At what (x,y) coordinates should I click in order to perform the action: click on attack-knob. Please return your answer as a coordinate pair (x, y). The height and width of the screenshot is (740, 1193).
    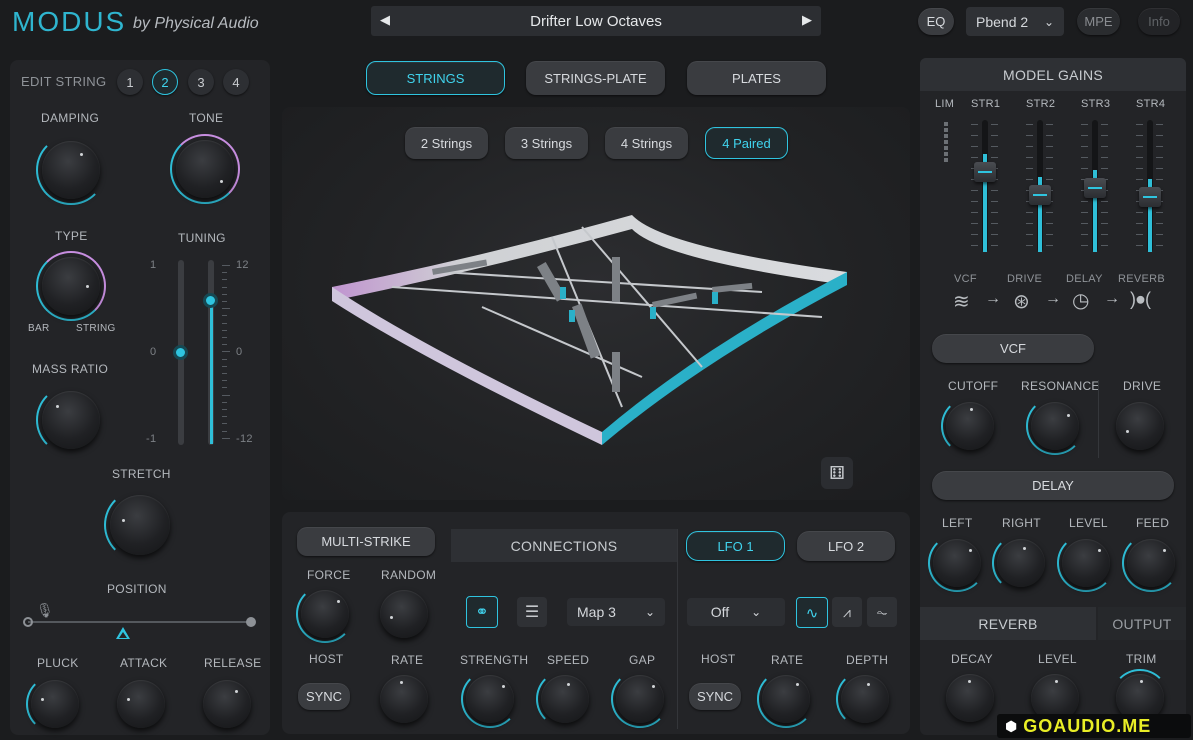
    Looking at the image, I should click on (141, 704).